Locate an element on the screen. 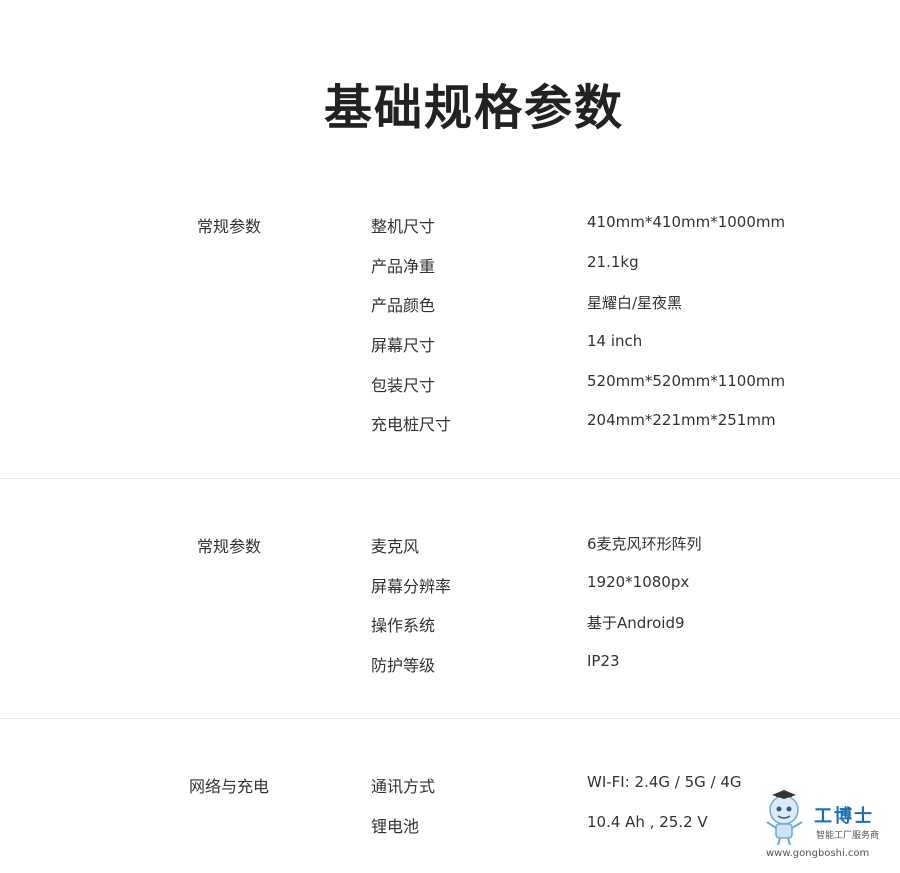  spec-value: 520mm*520mm*1100mm is located at coordinates (686, 381).